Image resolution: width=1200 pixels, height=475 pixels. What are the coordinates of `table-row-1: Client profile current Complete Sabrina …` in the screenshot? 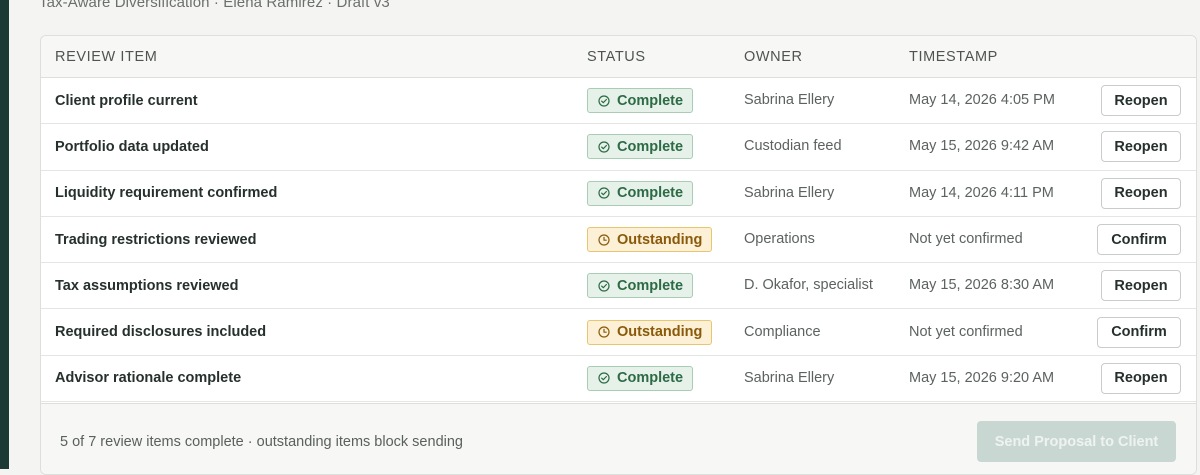 It's located at (618, 101).